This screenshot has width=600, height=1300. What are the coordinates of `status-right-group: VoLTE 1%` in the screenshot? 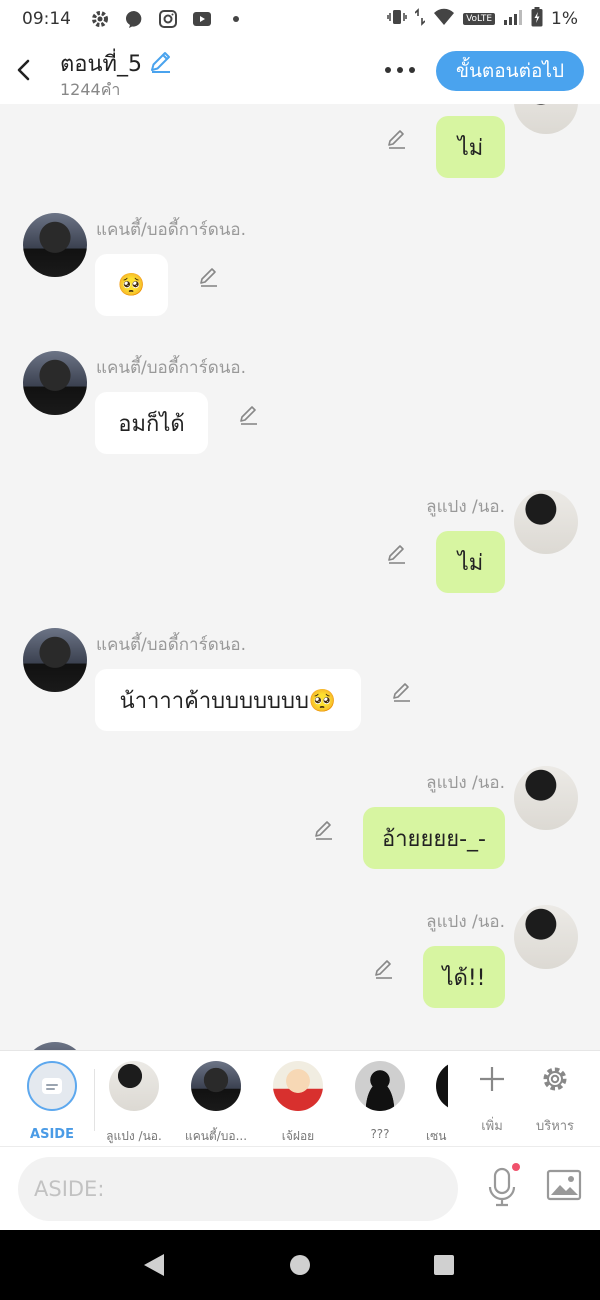 It's located at (482, 19).